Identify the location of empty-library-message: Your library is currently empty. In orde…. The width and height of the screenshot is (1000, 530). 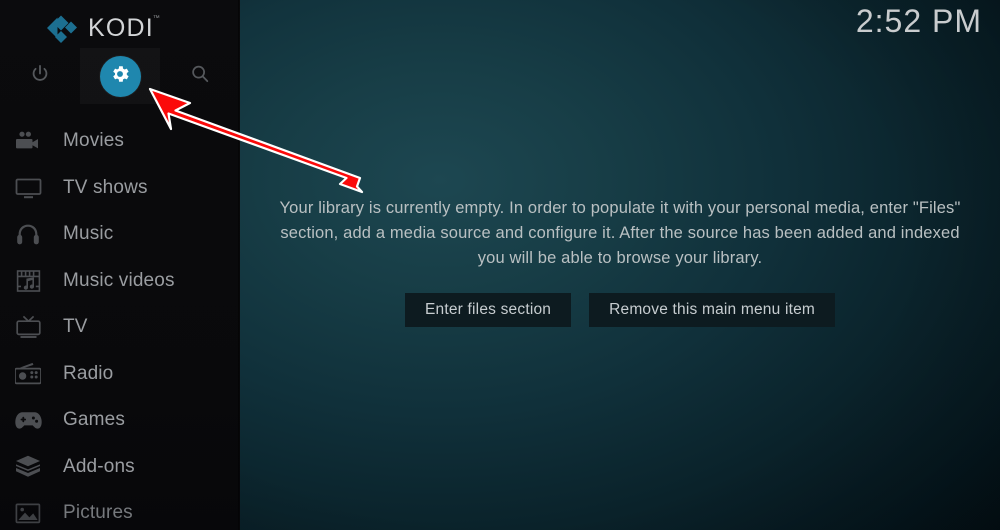
(620, 232).